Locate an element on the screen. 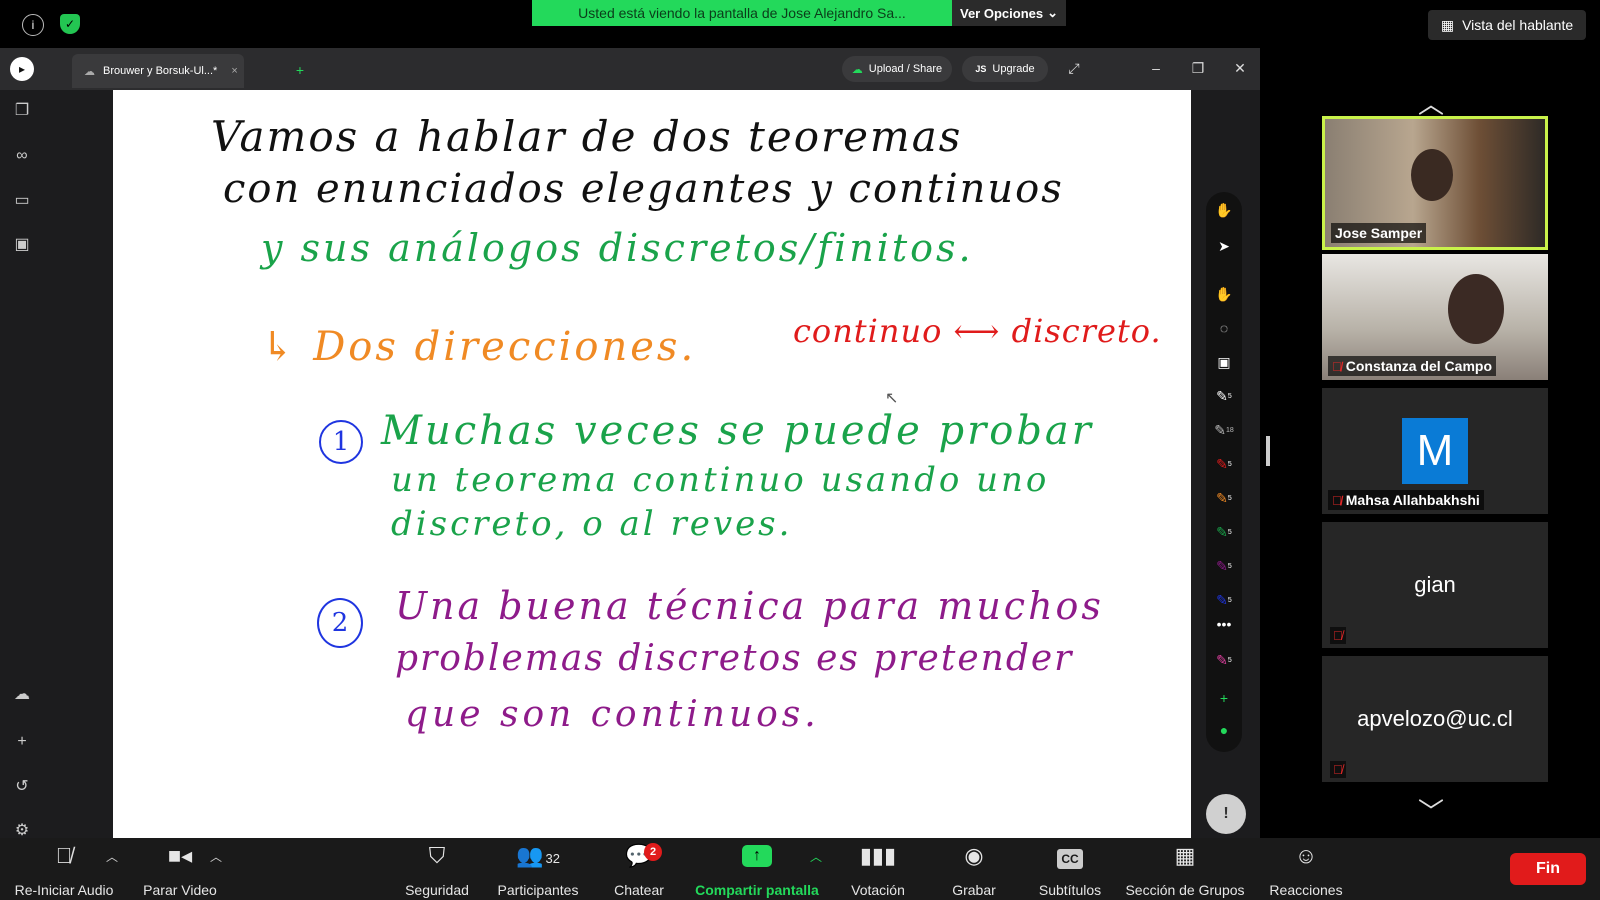 Image resolution: width=1600 pixels, height=900 pixels. pen-blue-icon: ✎ 5 is located at coordinates (1224, 600).